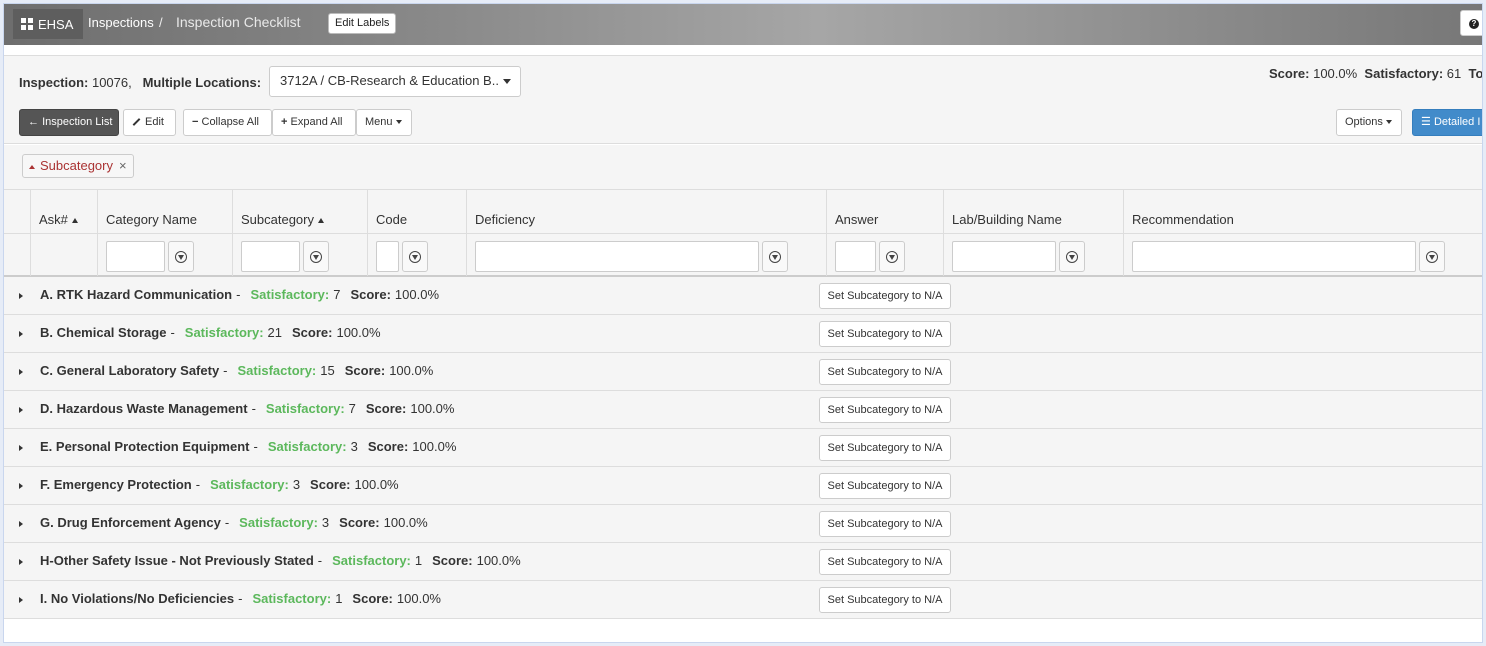  Describe the element at coordinates (121, 22) in the screenshot. I see `breadcrumb-inspections-link: Inspections` at that location.